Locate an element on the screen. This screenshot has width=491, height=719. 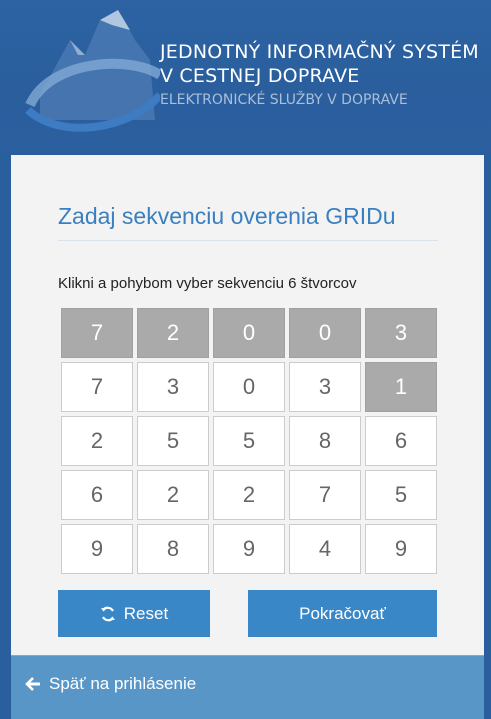
card-footer: Späť na prihlásenie is located at coordinates (247, 687).